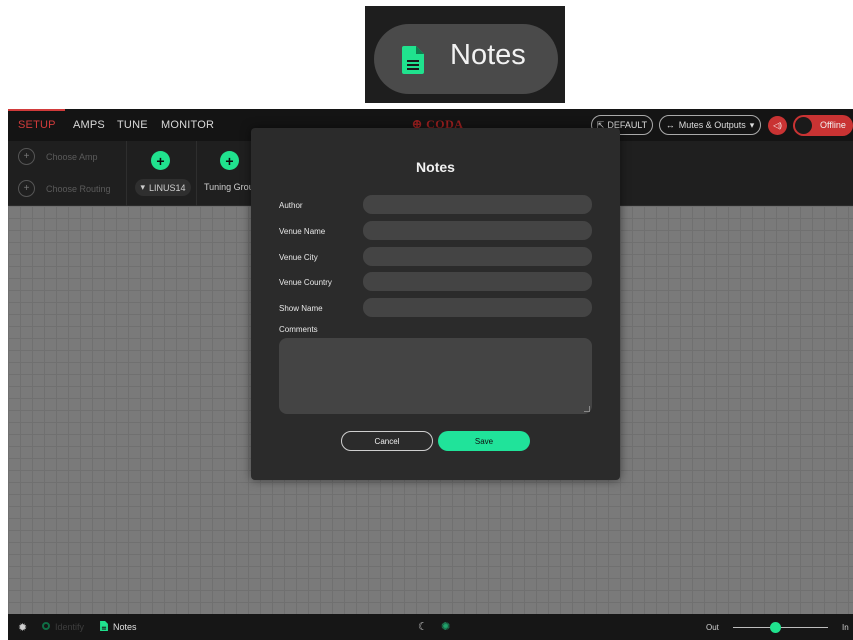 The image size is (853, 640). I want to click on cancel-button: Cancel, so click(387, 441).